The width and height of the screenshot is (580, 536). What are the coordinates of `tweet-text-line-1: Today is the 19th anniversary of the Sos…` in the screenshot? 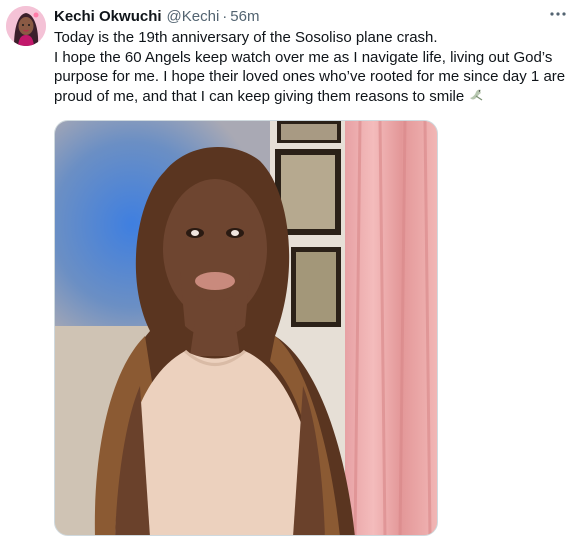 It's located at (246, 37).